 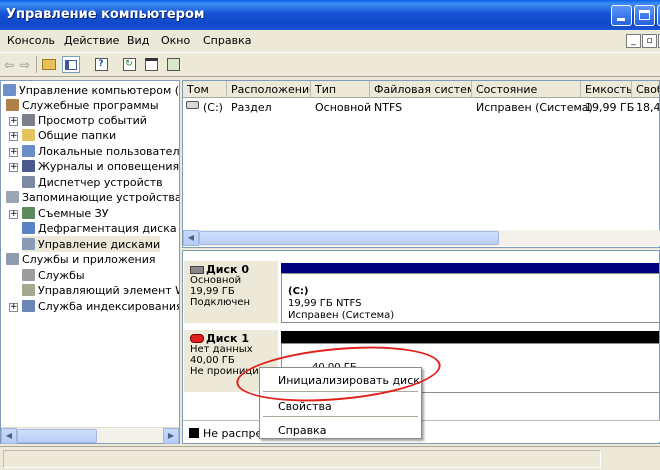 What do you see at coordinates (269, 89) in the screenshot?
I see `column-header: Расположение` at bounding box center [269, 89].